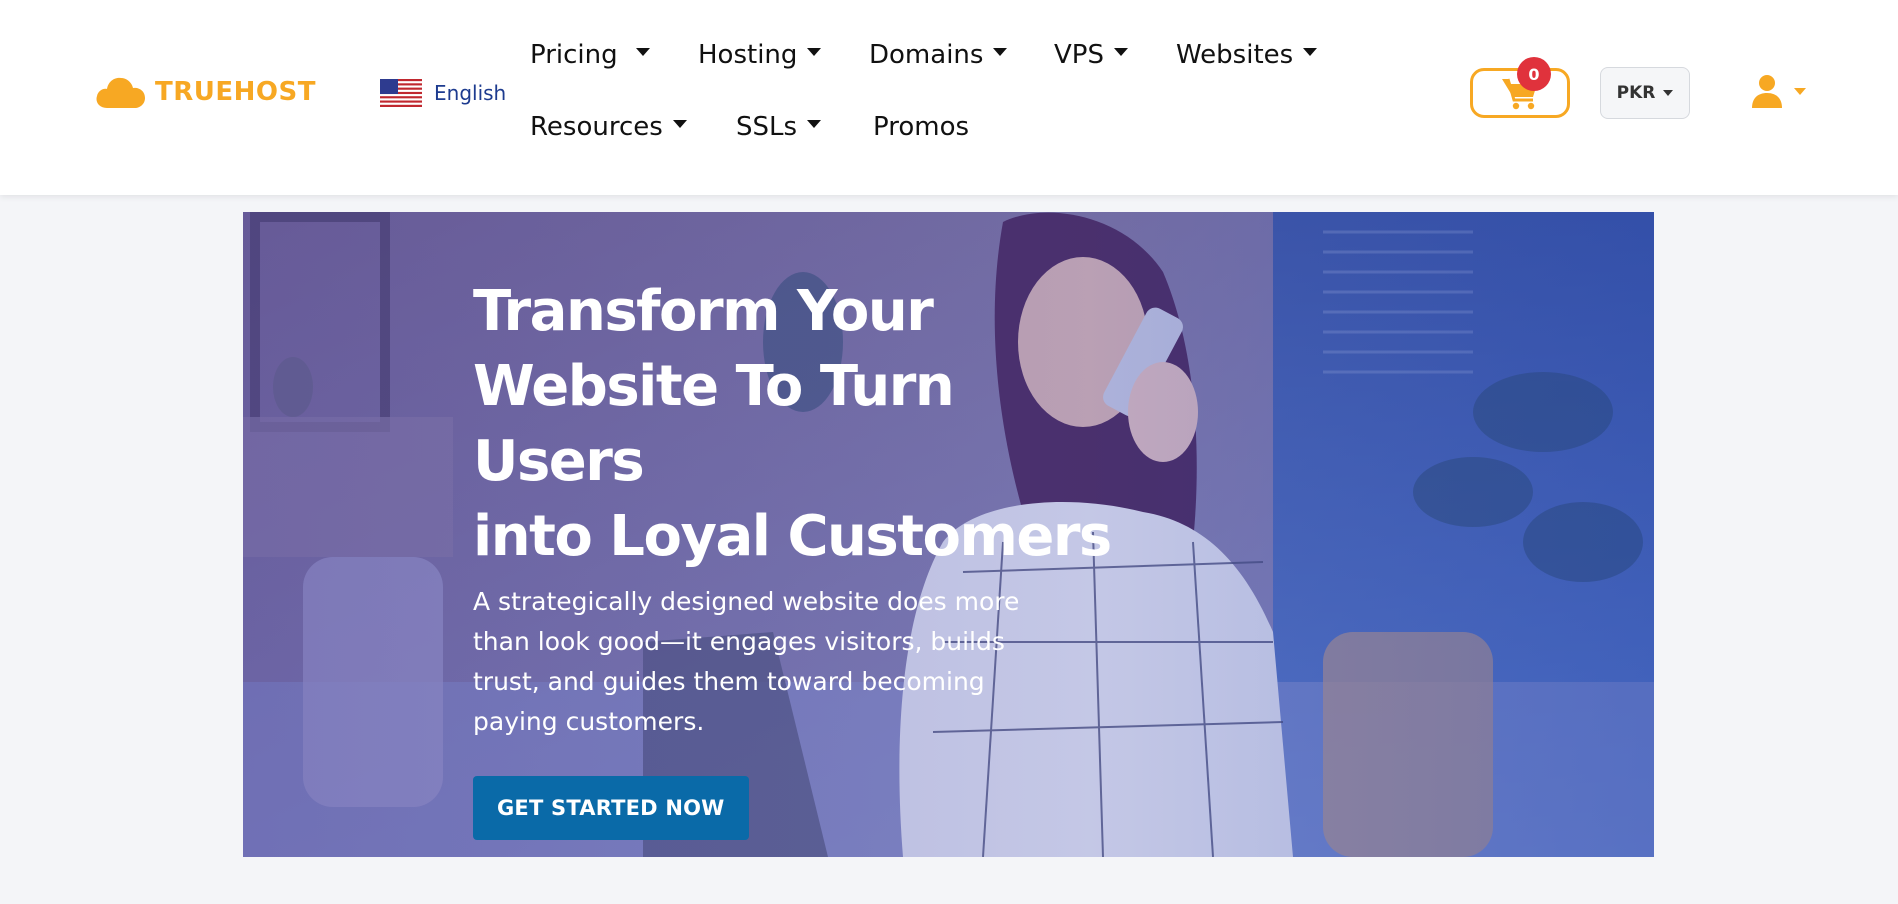 The image size is (1898, 904). I want to click on nav-vps-label: VPS, so click(1079, 55).